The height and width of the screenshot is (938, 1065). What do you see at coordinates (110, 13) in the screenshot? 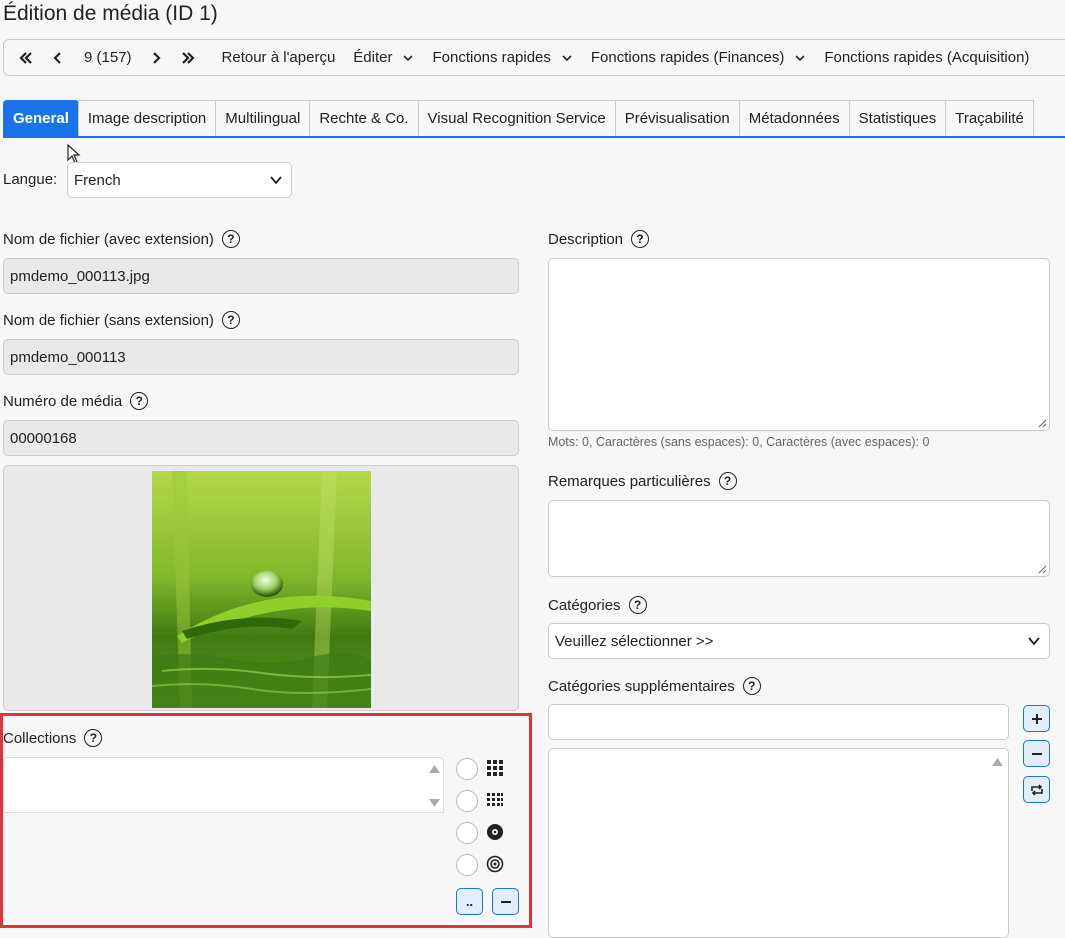
I see `page-title: Édition de média (ID 1)` at bounding box center [110, 13].